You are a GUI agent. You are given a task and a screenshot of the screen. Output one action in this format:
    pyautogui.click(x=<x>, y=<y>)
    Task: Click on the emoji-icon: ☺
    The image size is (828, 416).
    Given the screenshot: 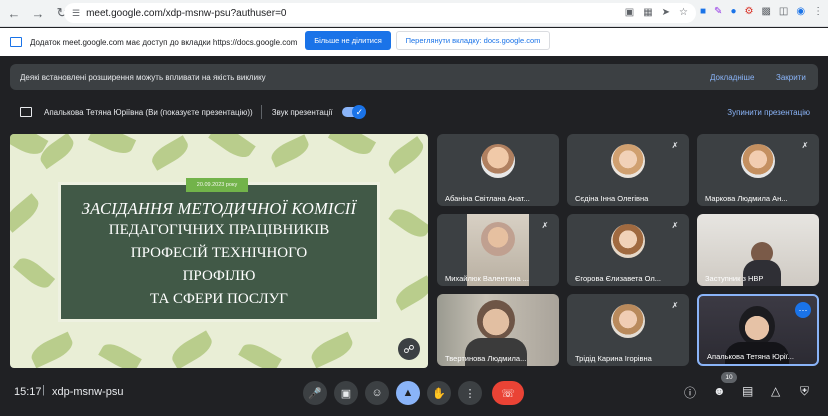 What is the action you would take?
    pyautogui.click(x=377, y=393)
    